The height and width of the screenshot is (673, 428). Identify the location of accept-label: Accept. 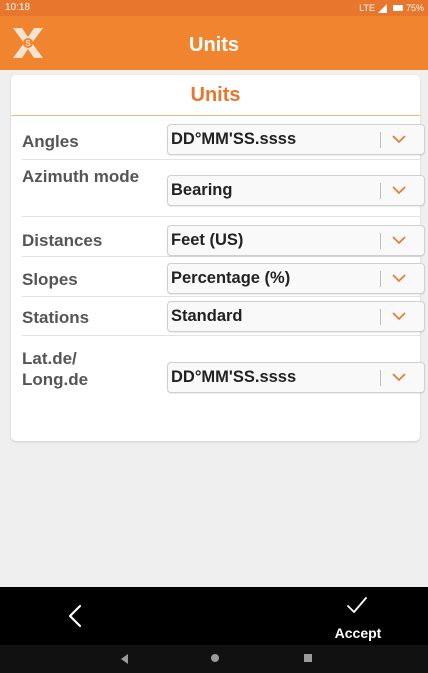
(358, 633).